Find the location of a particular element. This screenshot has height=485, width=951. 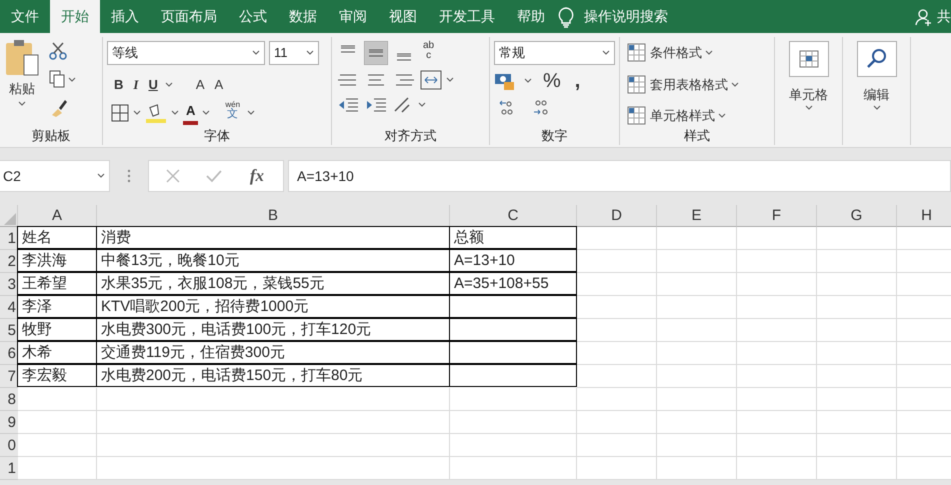

styles-menu-label: 条件格式 is located at coordinates (676, 53).